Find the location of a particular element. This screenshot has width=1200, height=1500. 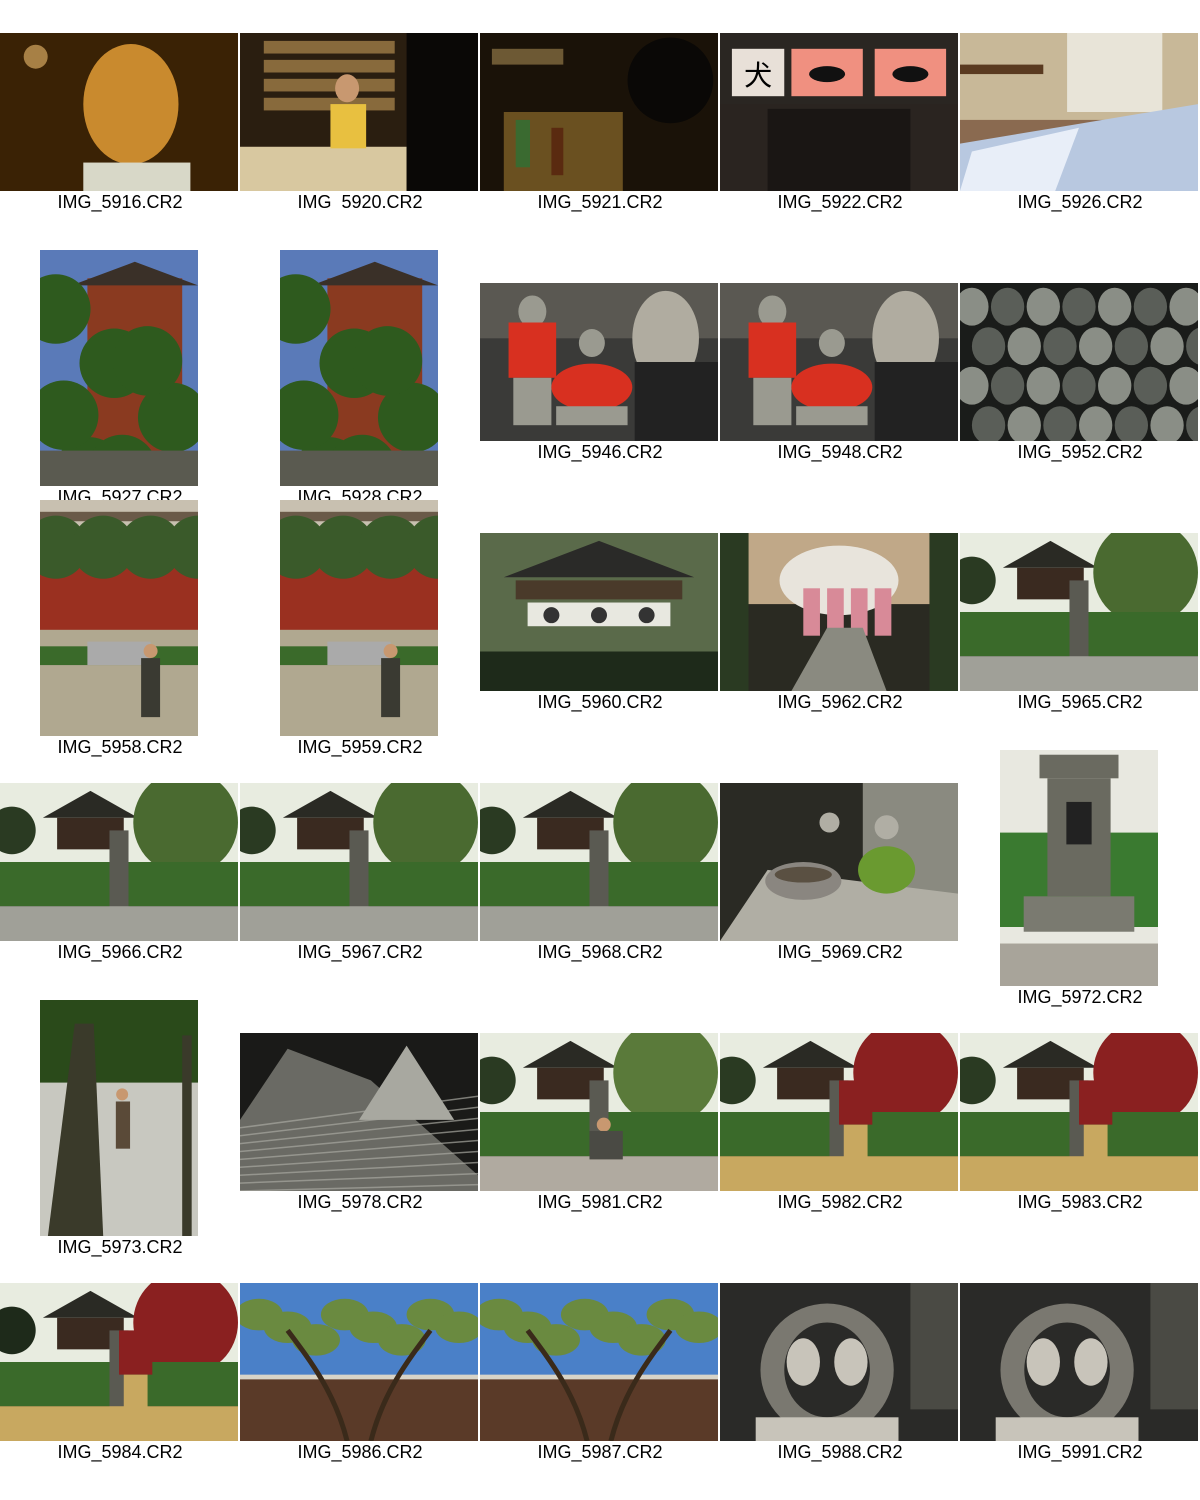

thumbnail-cell: IMG_5927.CR2 is located at coordinates (120, 378).